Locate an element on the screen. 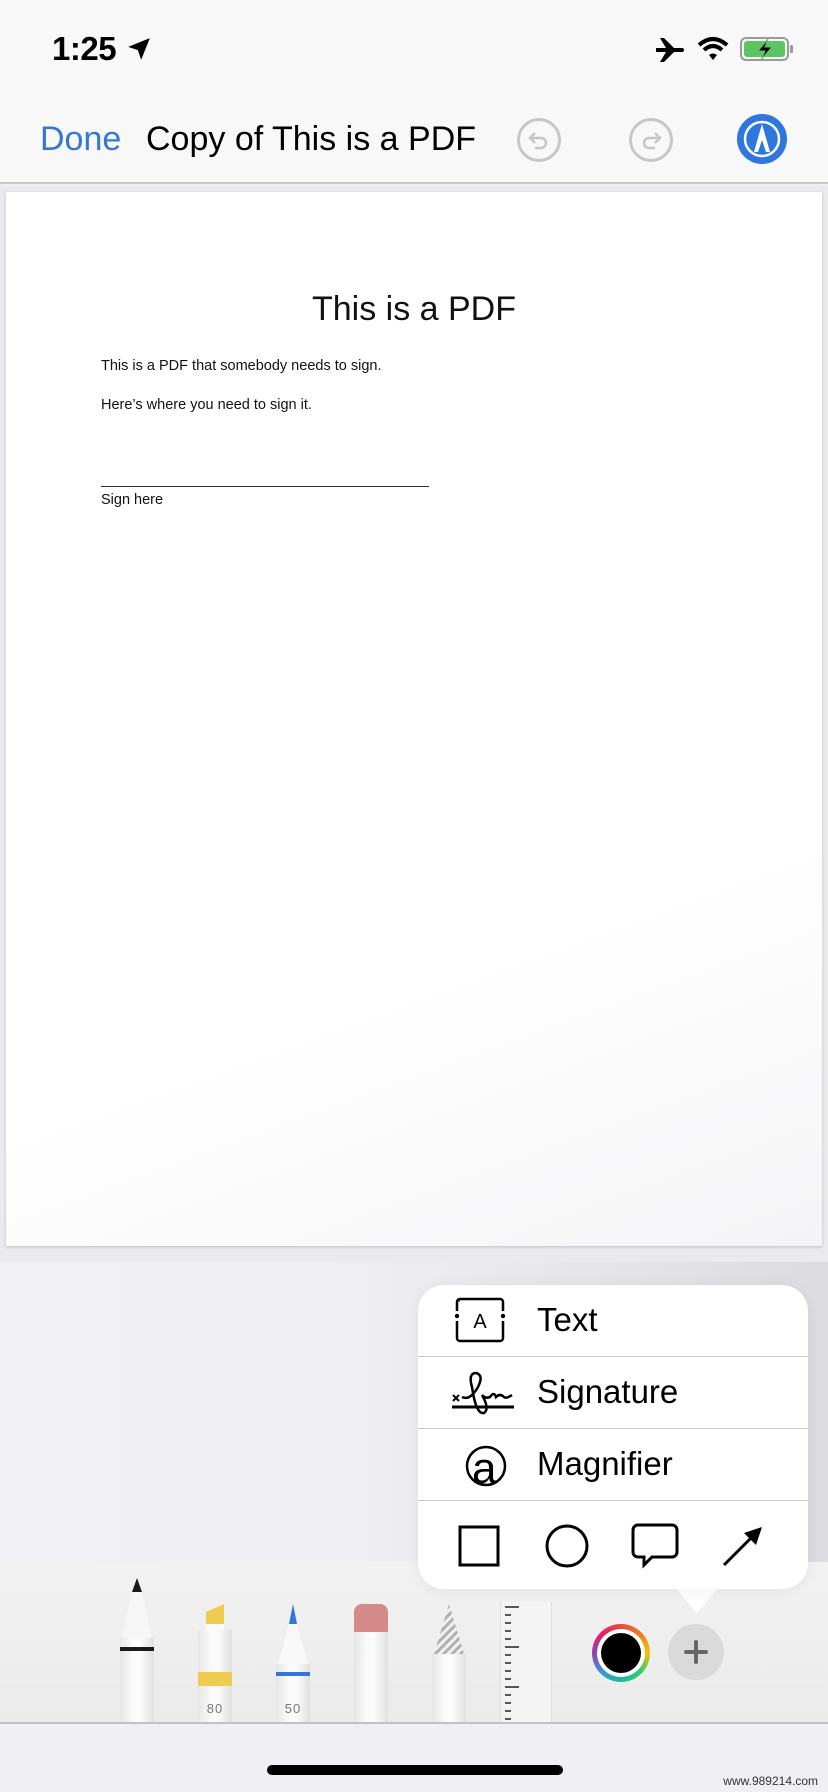 This screenshot has width=828, height=1792. color-picker-button is located at coordinates (621, 1653).